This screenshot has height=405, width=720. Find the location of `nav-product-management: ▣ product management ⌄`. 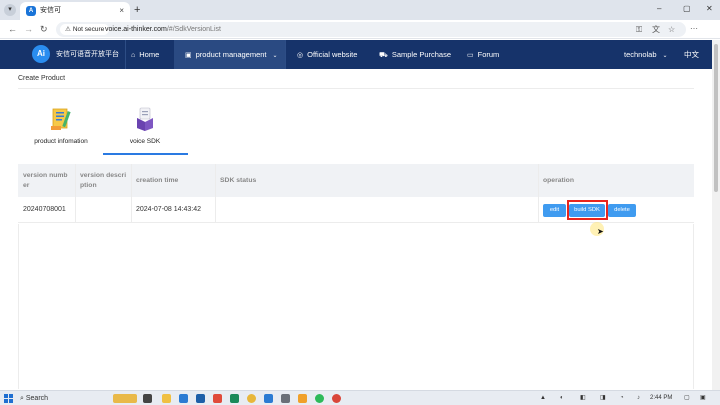

nav-product-management: ▣ product management ⌄ is located at coordinates (229, 54).